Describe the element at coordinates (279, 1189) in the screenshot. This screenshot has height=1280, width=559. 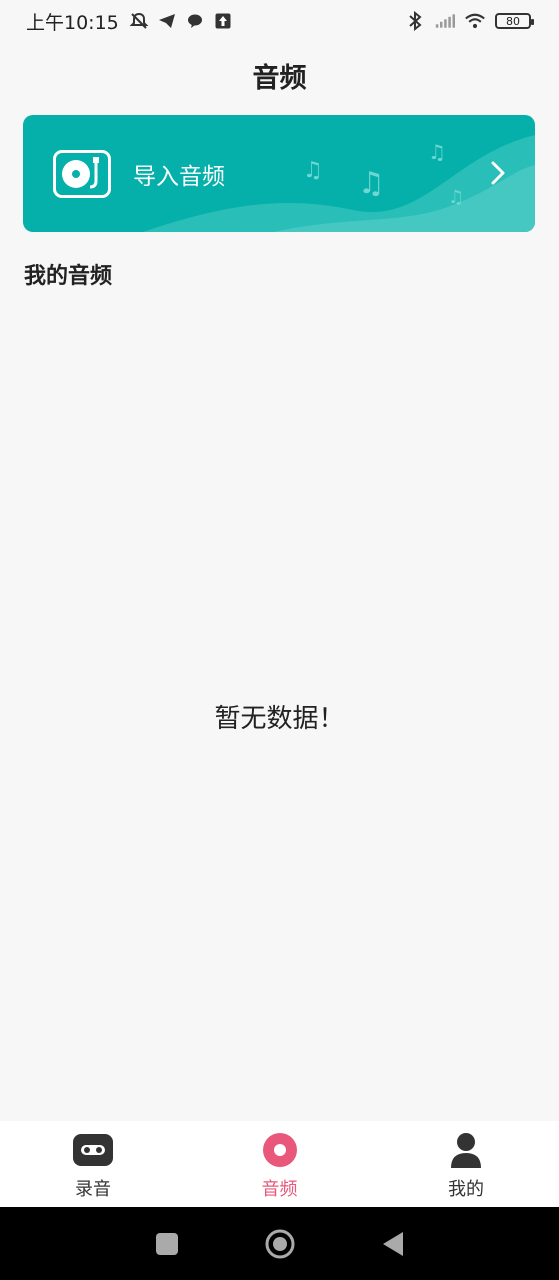
I see `nav-label-audio: 音频` at that location.